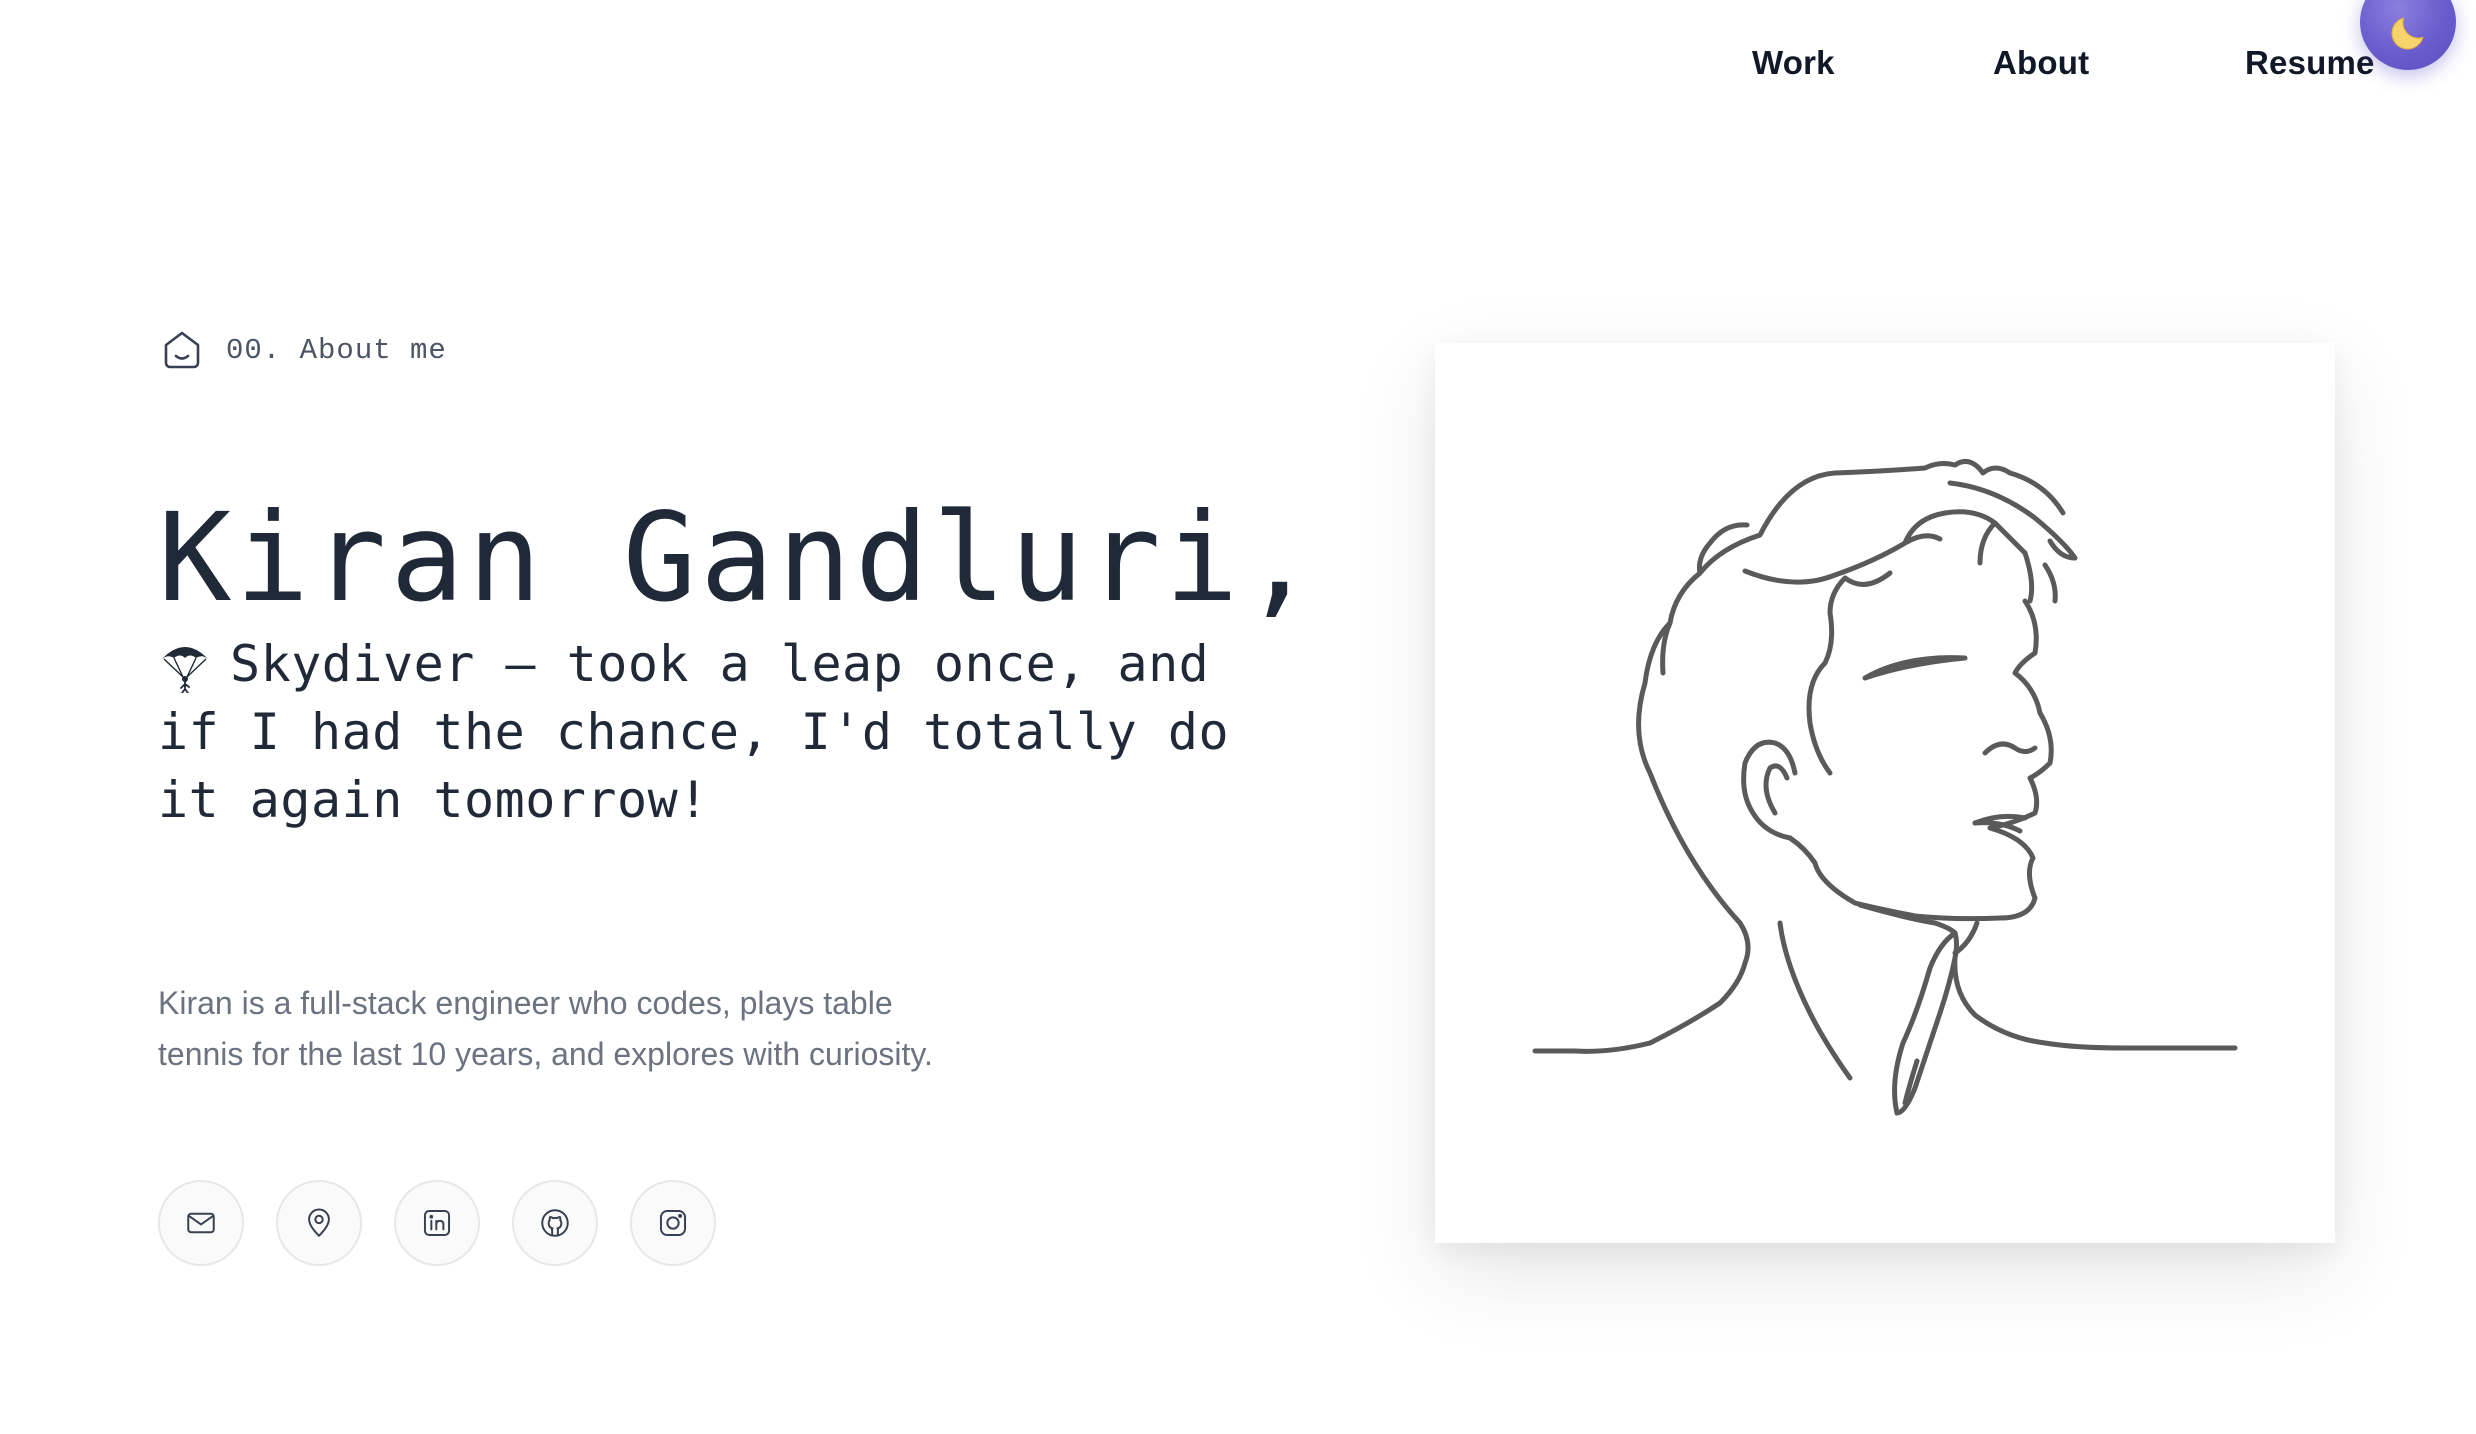  I want to click on mail-icon, so click(201, 1223).